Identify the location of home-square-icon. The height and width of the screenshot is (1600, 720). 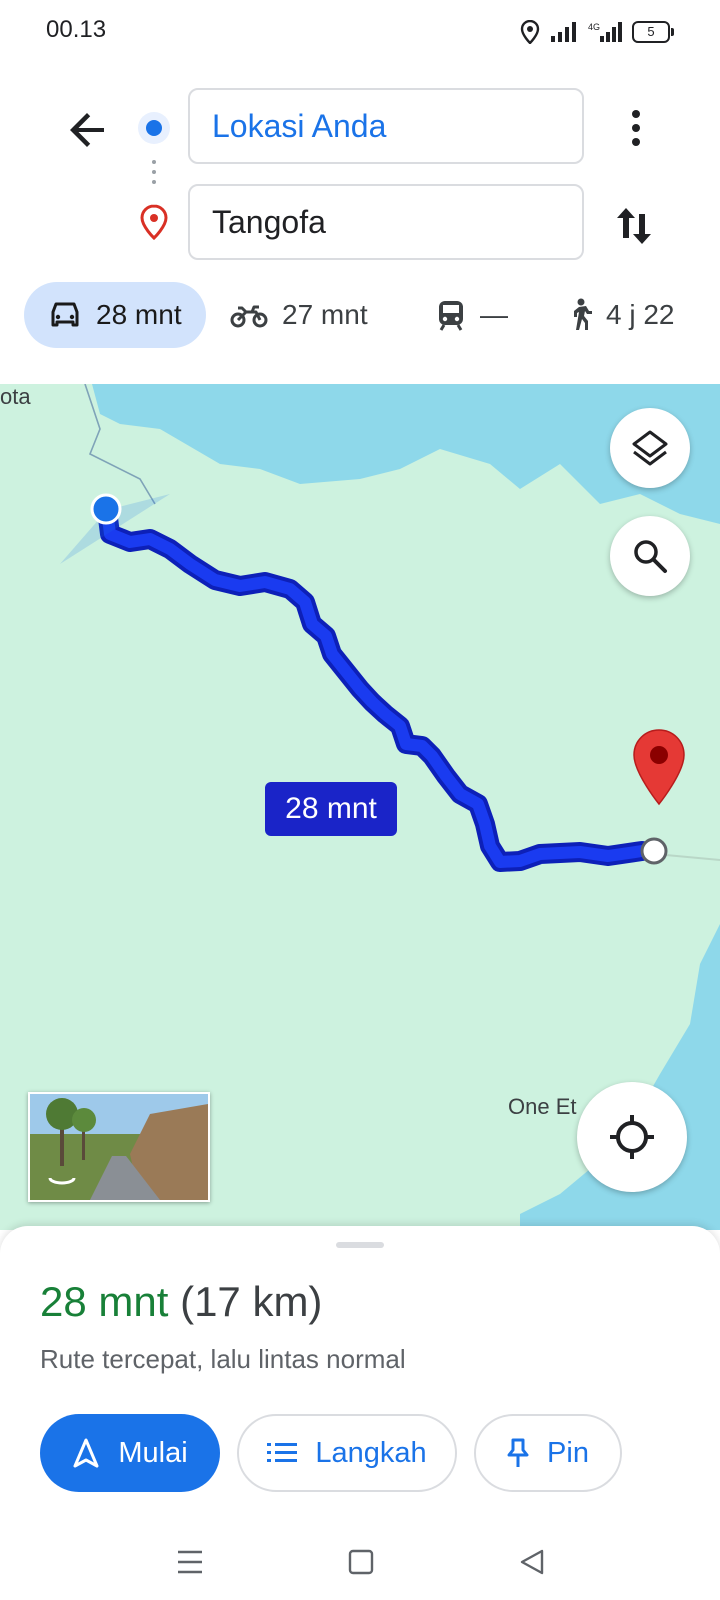
(361, 1562).